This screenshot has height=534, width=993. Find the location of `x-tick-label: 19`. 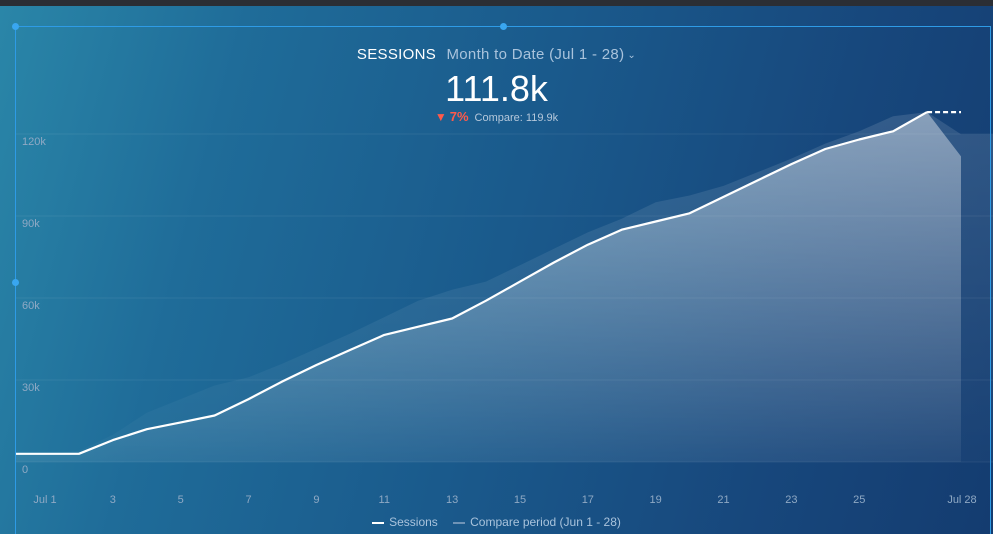

x-tick-label: 19 is located at coordinates (656, 500).